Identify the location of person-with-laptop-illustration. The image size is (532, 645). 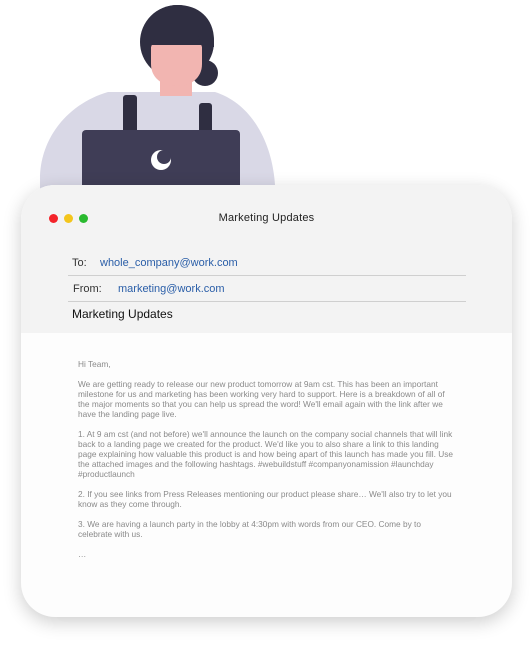
(157, 98).